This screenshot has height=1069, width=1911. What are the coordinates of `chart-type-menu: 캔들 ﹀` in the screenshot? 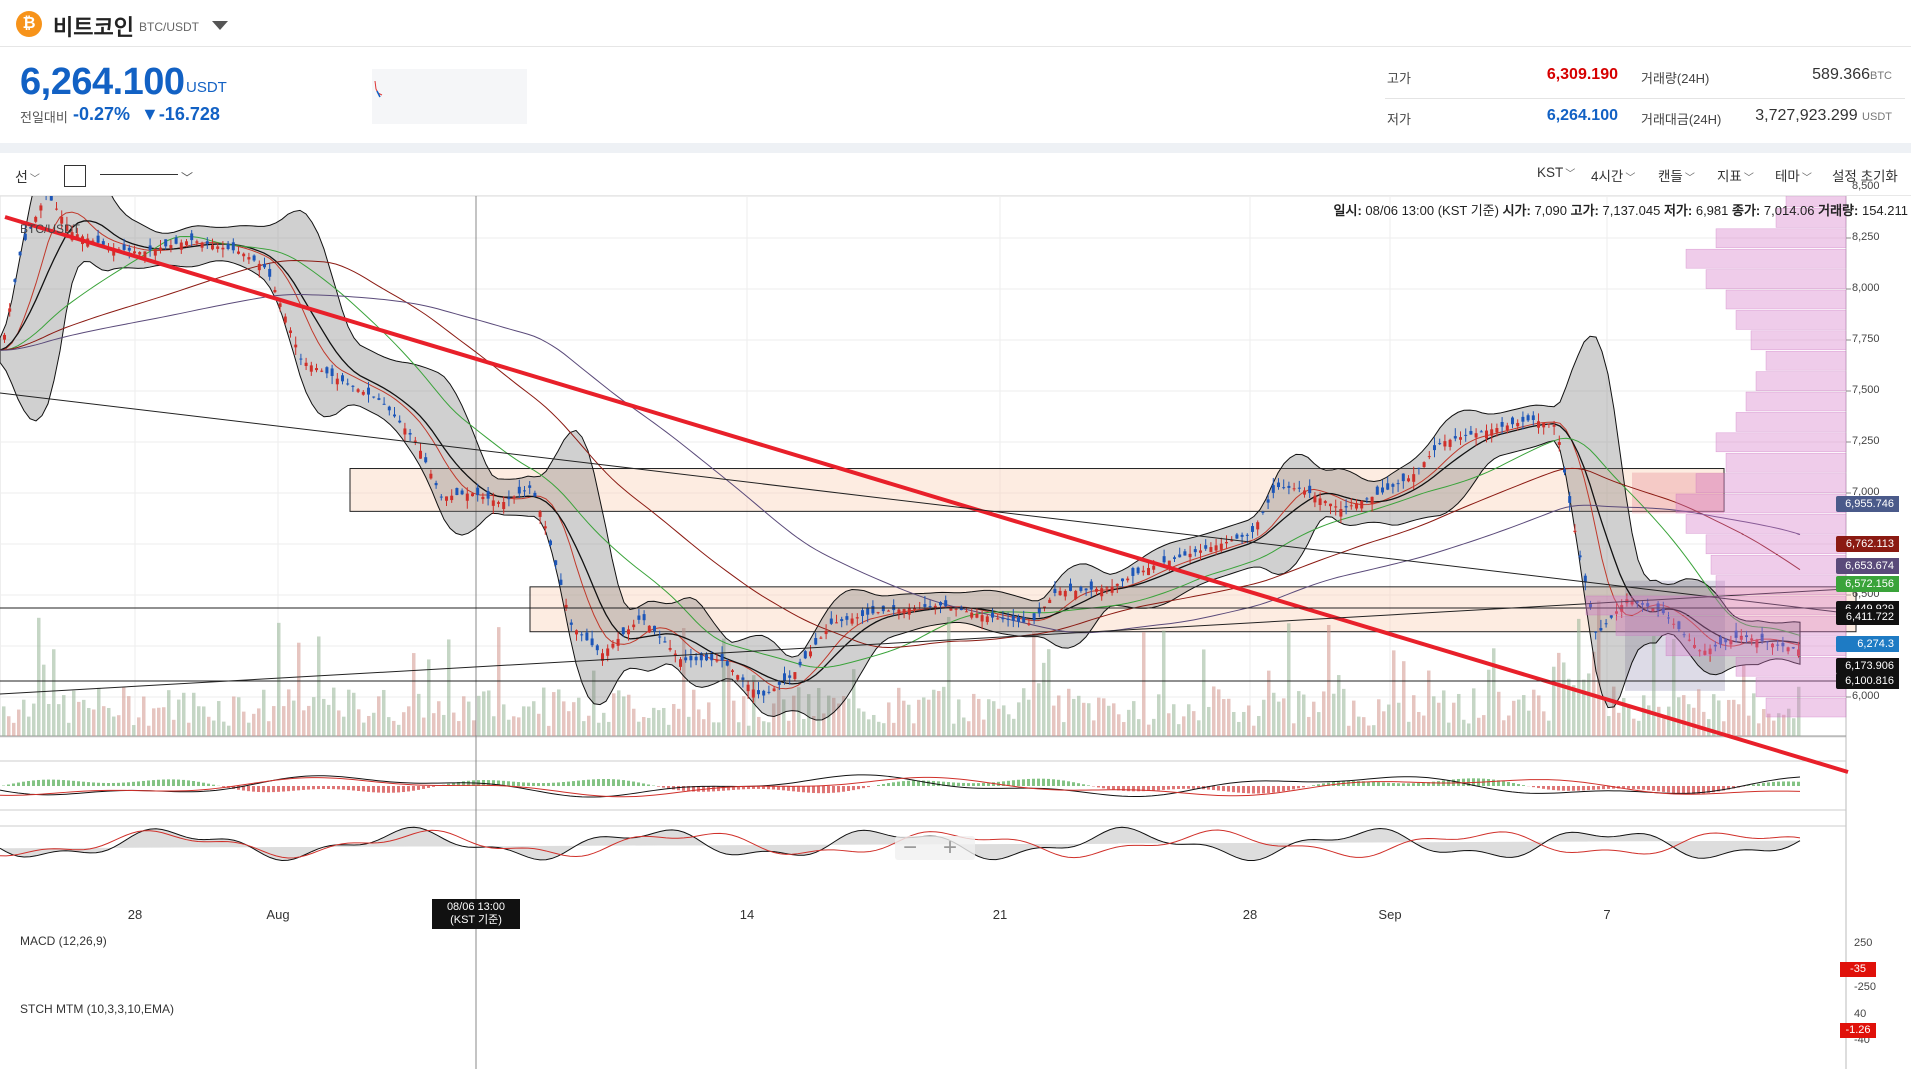 It's located at (1676, 175).